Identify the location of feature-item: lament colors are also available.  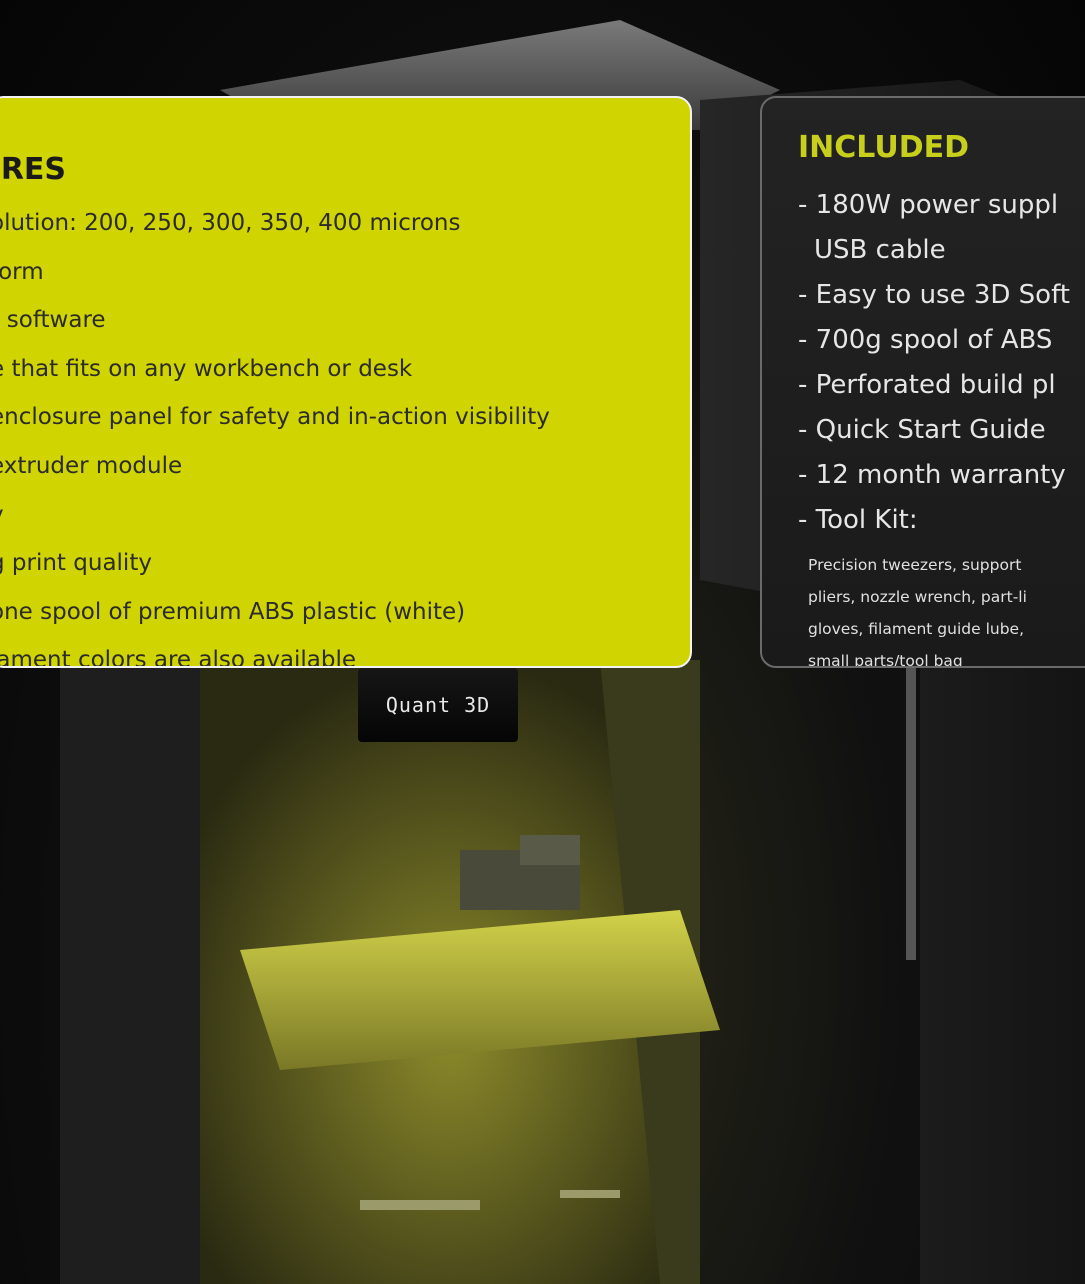
(178, 657).